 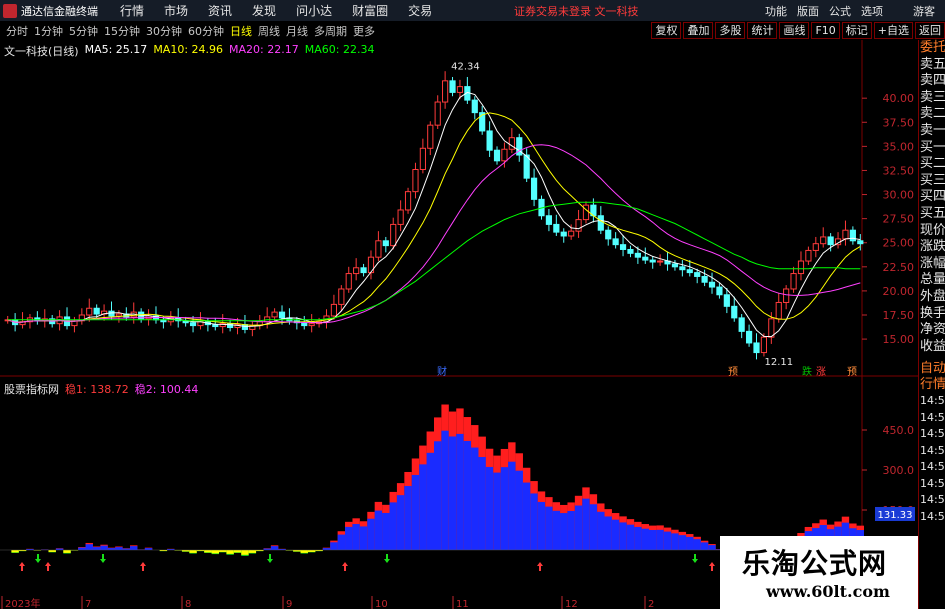 I want to click on right-panel-item: 卖四, so click(x=932, y=81).